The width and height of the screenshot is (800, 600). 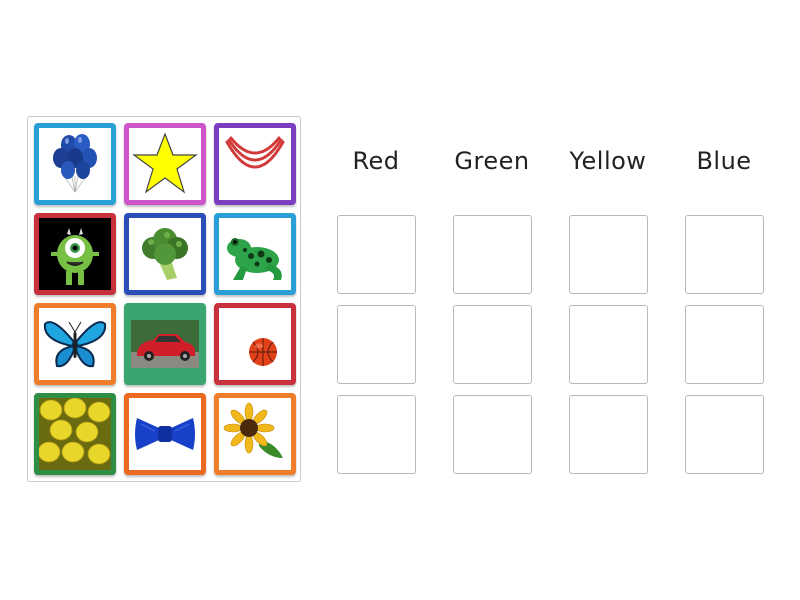 I want to click on frog-icon, so click(x=254, y=259).